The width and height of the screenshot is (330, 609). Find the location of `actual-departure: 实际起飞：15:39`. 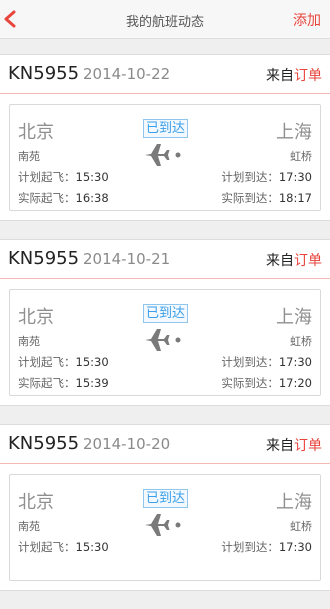

actual-departure: 实际起飞：15:39 is located at coordinates (63, 383).